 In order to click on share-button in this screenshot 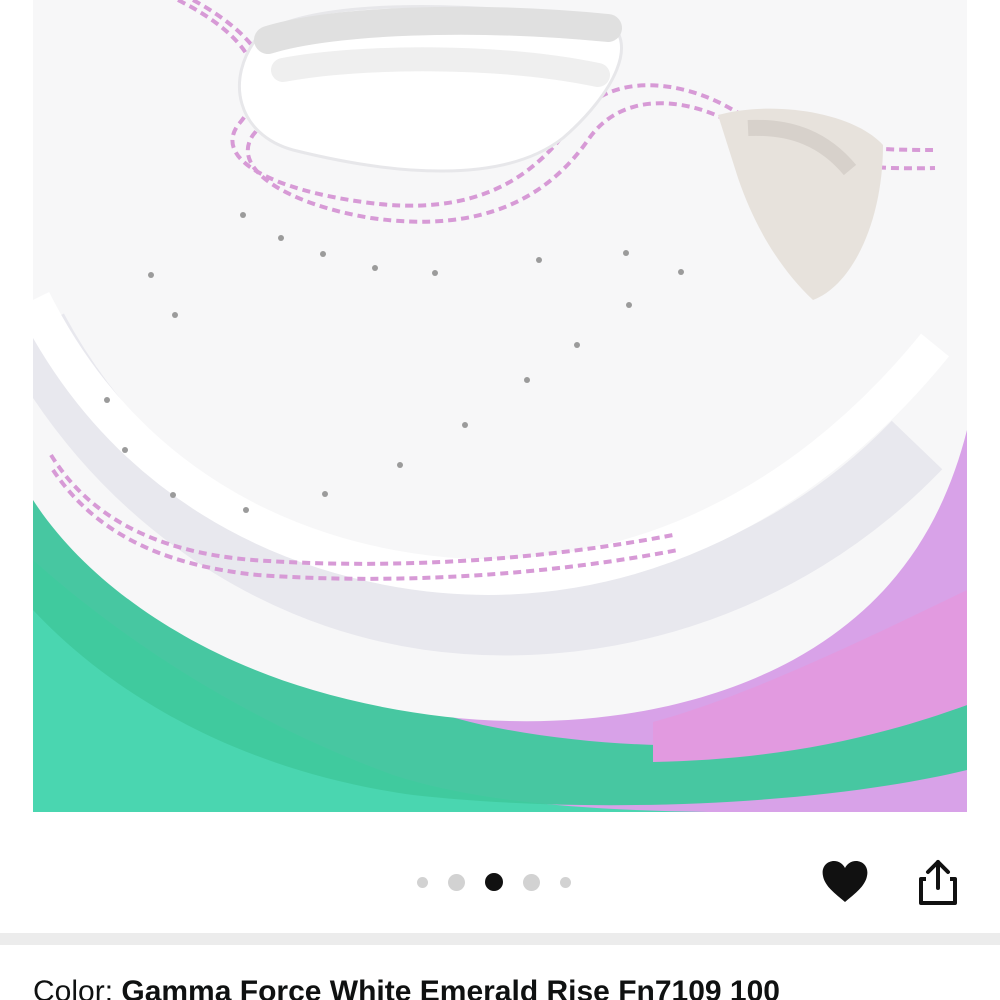, I will do `click(938, 883)`.